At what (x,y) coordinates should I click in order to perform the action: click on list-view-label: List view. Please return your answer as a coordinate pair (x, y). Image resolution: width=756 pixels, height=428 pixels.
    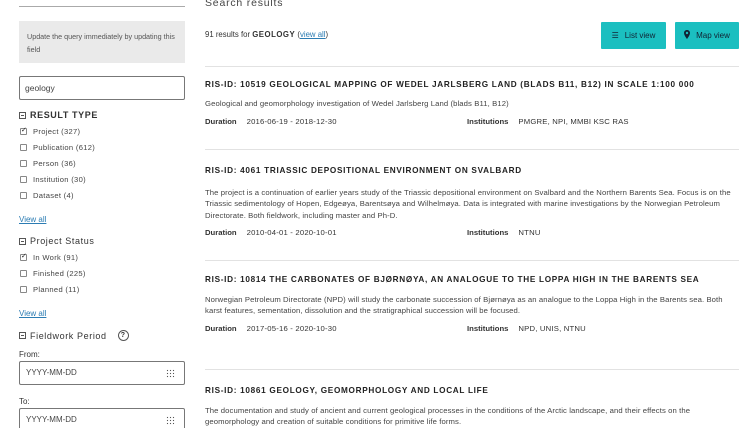
    Looking at the image, I should click on (640, 35).